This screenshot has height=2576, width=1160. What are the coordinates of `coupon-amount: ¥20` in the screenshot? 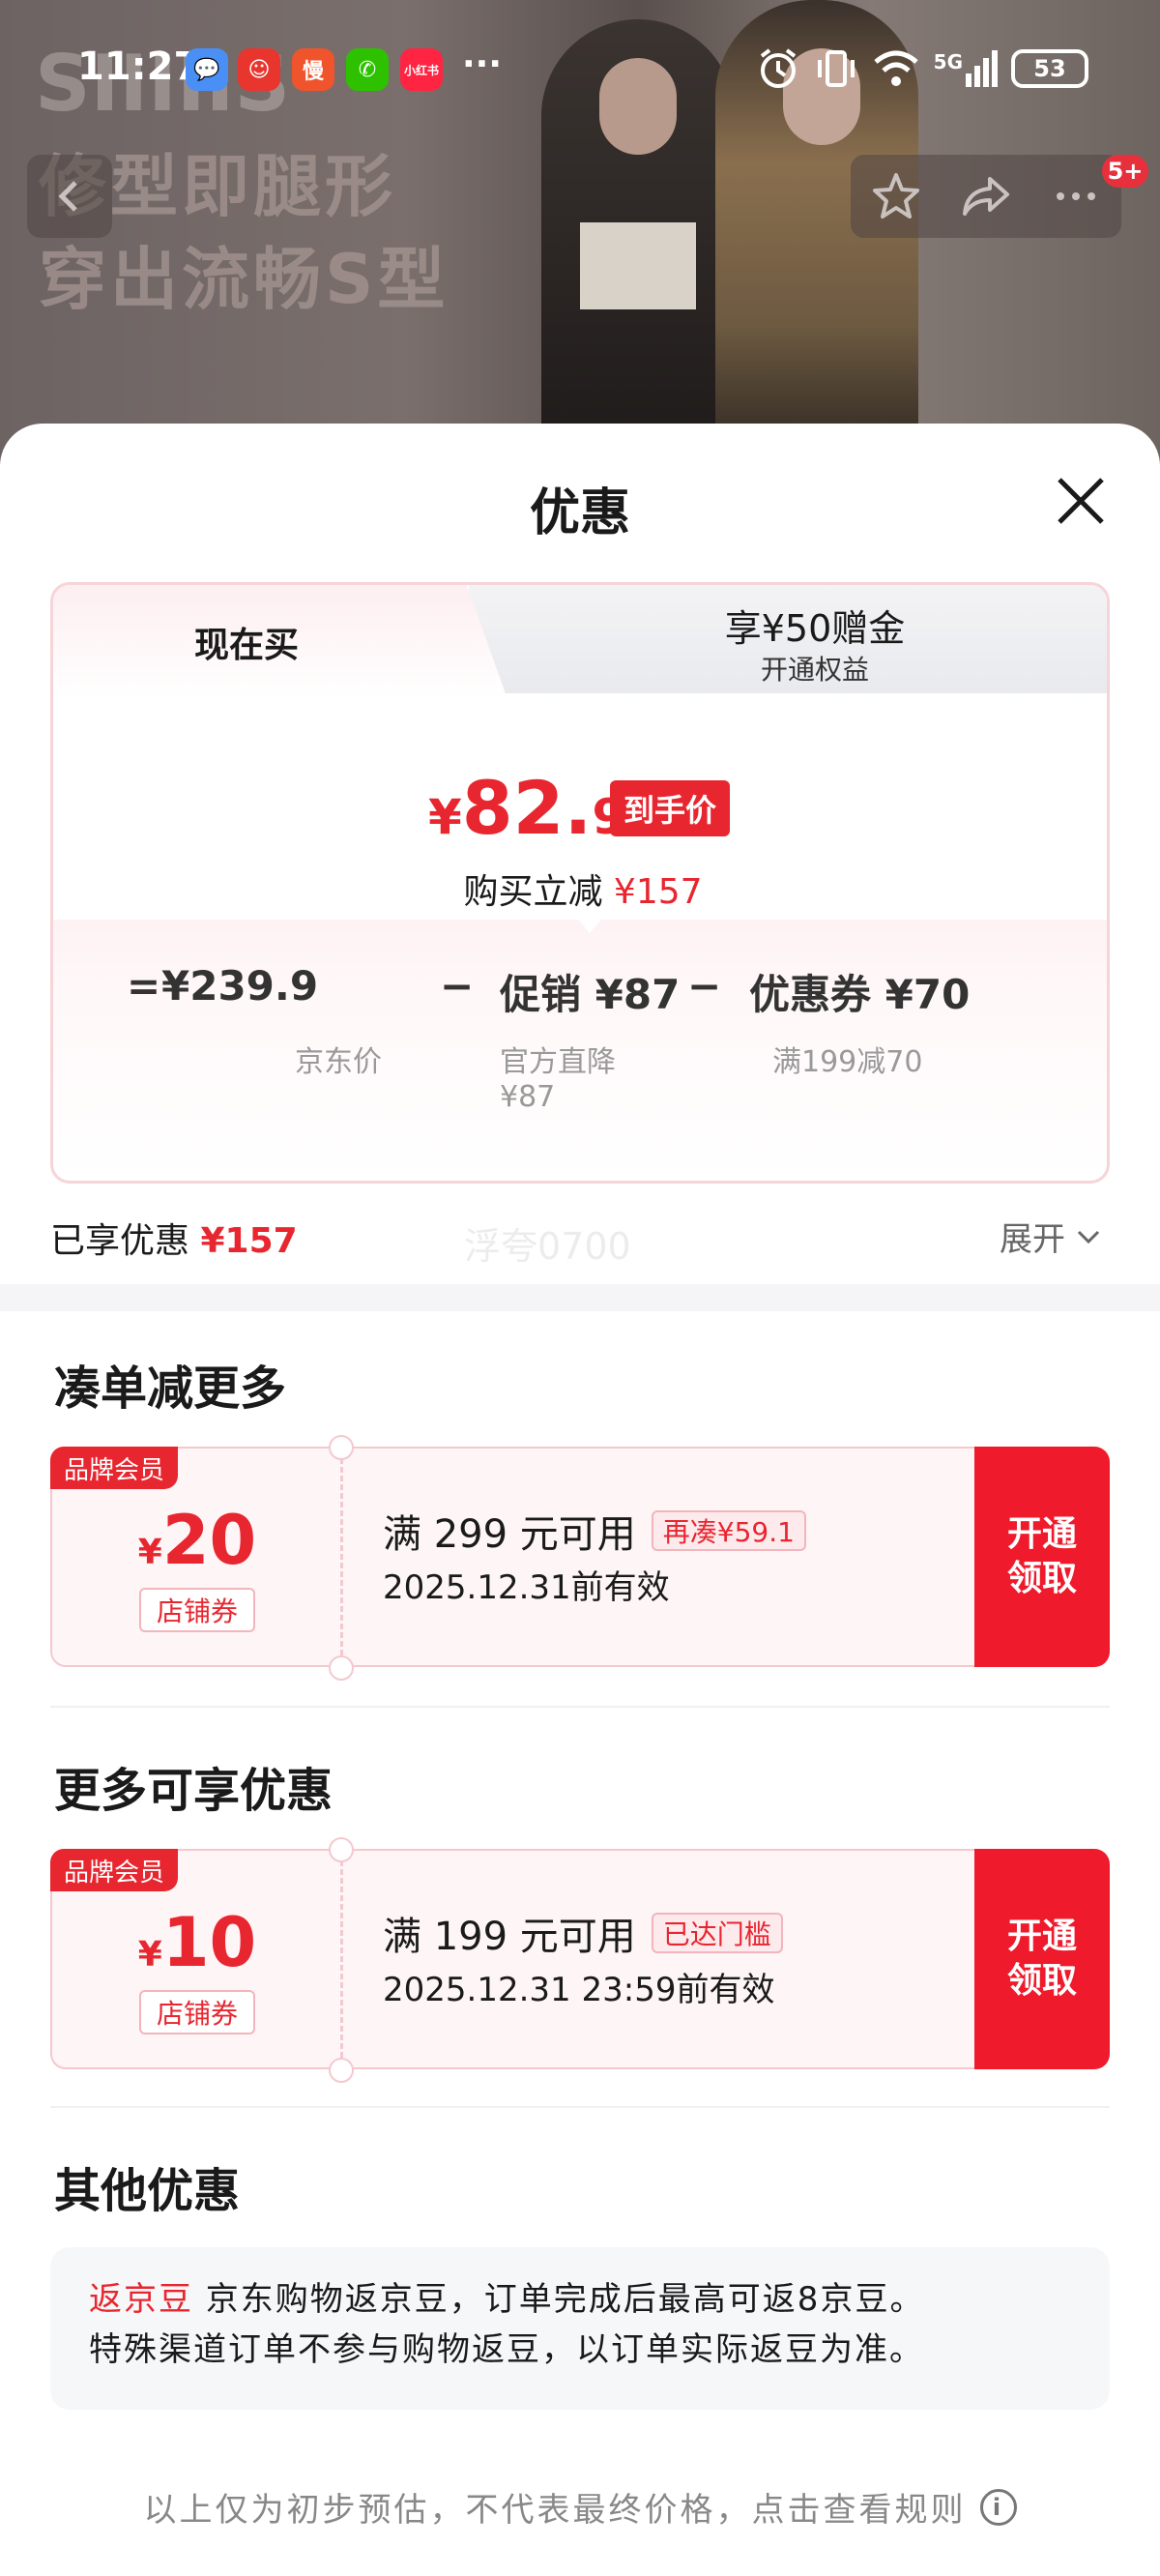 It's located at (197, 1540).